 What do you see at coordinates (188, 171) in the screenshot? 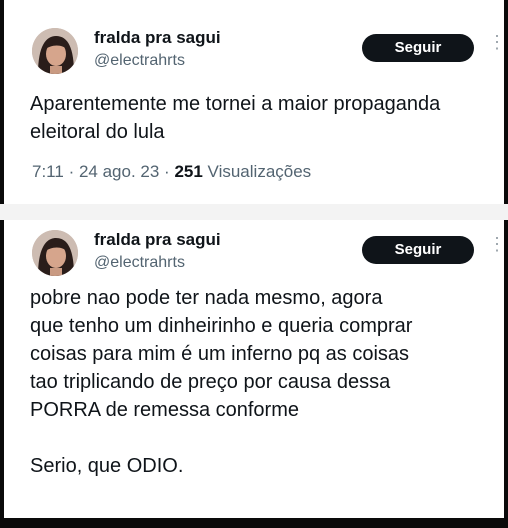
I see `views-count: 251` at bounding box center [188, 171].